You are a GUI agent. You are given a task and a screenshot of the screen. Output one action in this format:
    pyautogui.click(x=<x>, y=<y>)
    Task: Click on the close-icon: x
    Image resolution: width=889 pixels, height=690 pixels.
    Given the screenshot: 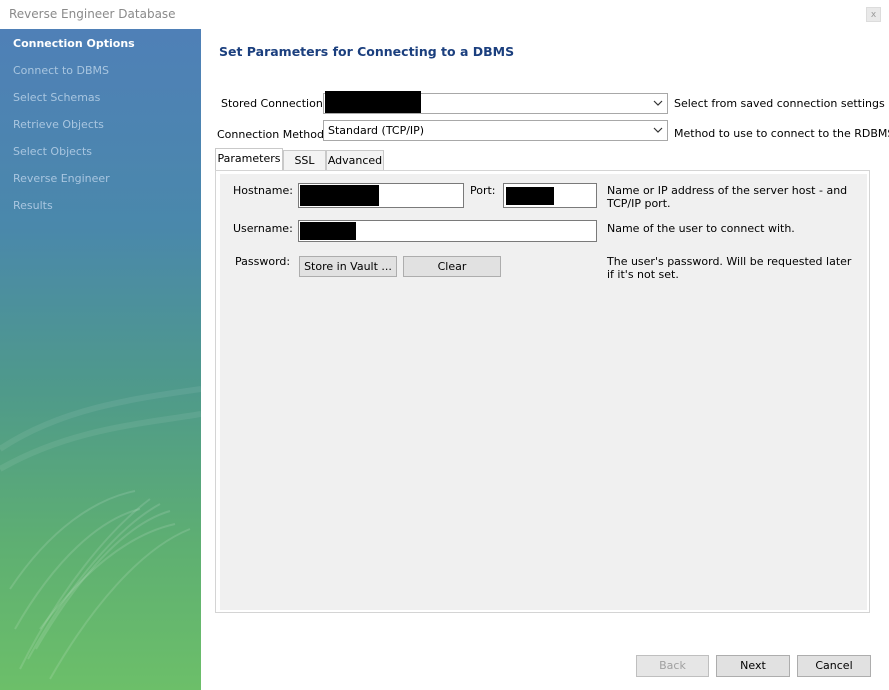 What is the action you would take?
    pyautogui.click(x=873, y=15)
    